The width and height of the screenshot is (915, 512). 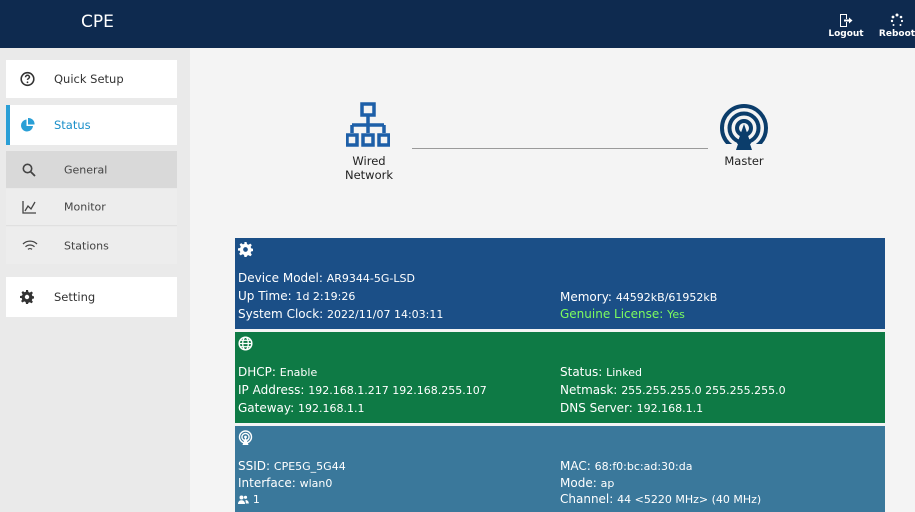 What do you see at coordinates (266, 408) in the screenshot?
I see `gateway-label: Gateway:` at bounding box center [266, 408].